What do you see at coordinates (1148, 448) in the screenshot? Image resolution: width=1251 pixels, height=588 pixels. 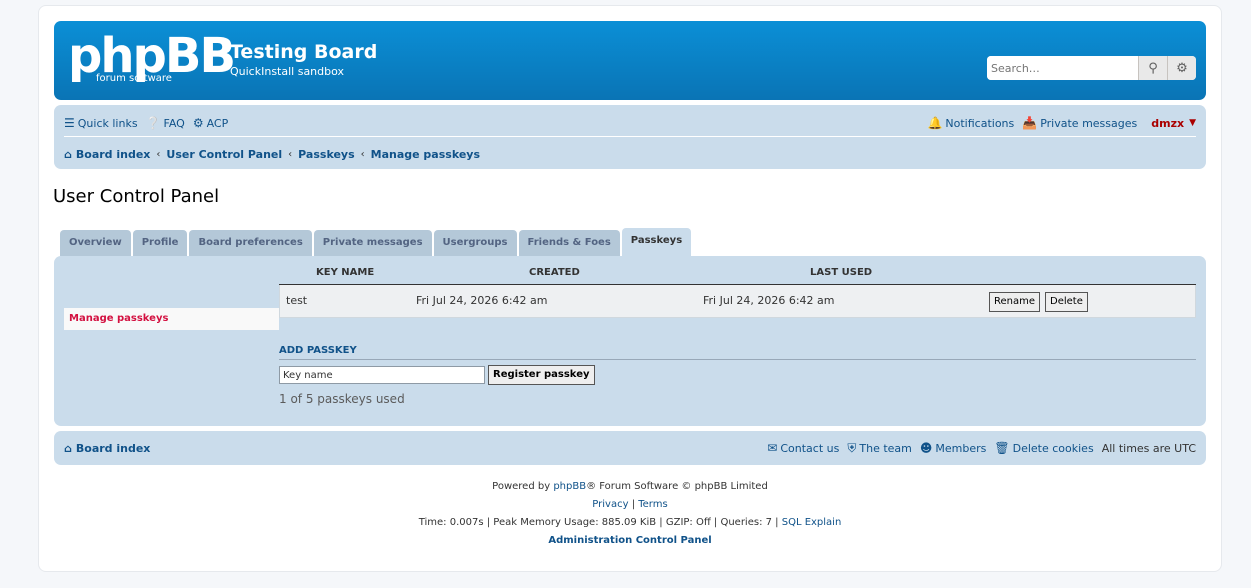 I see `timezone-text: All times are UTC` at bounding box center [1148, 448].